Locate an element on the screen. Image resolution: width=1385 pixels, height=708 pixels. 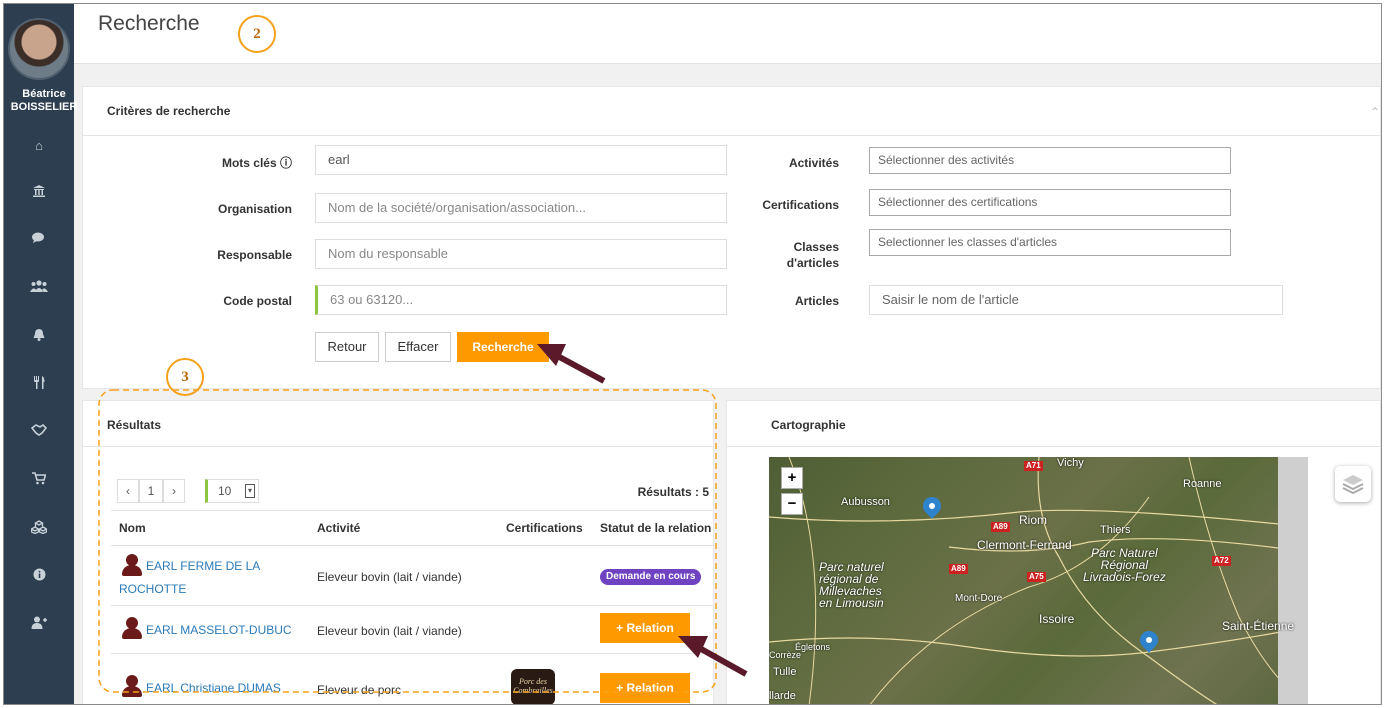
status-badge: Demande en cours is located at coordinates (651, 577).